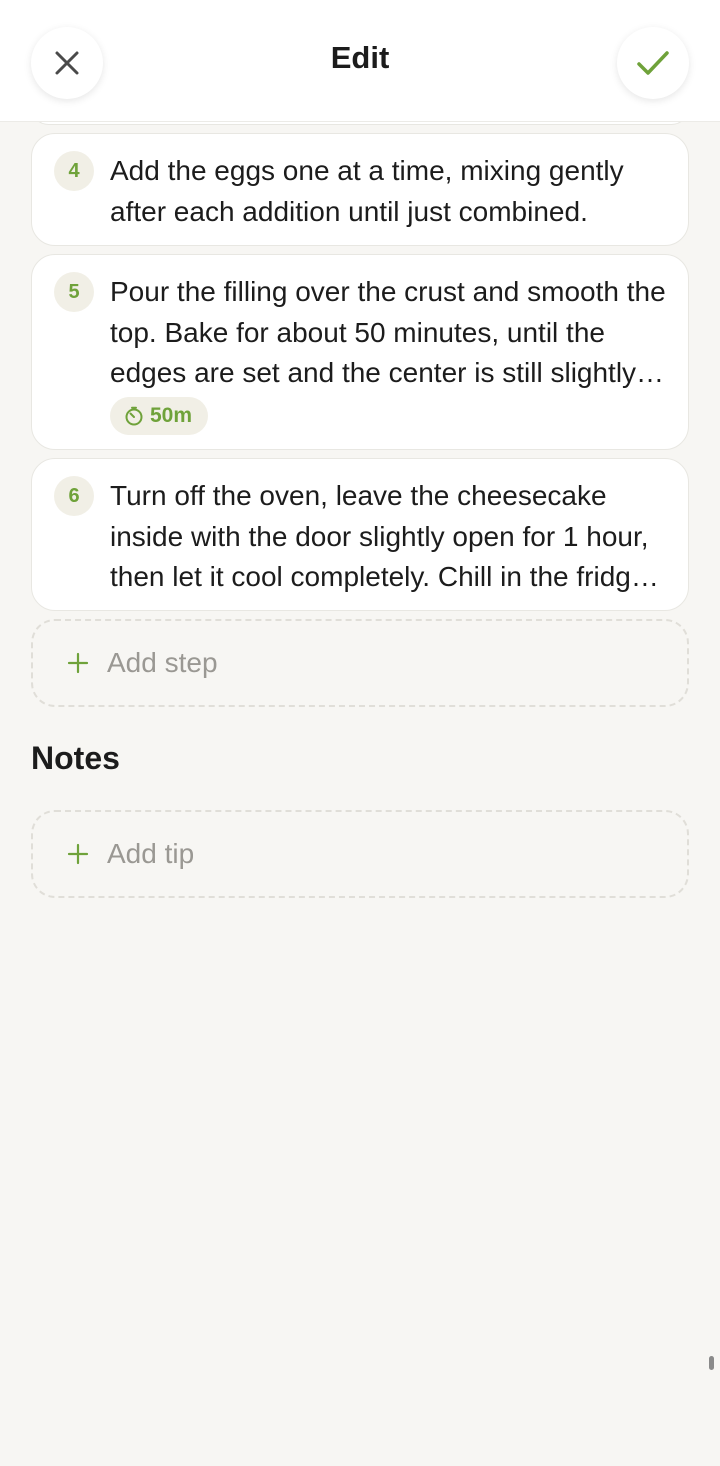 The image size is (720, 1466). Describe the element at coordinates (75, 758) in the screenshot. I see `notes-heading: Notes` at that location.